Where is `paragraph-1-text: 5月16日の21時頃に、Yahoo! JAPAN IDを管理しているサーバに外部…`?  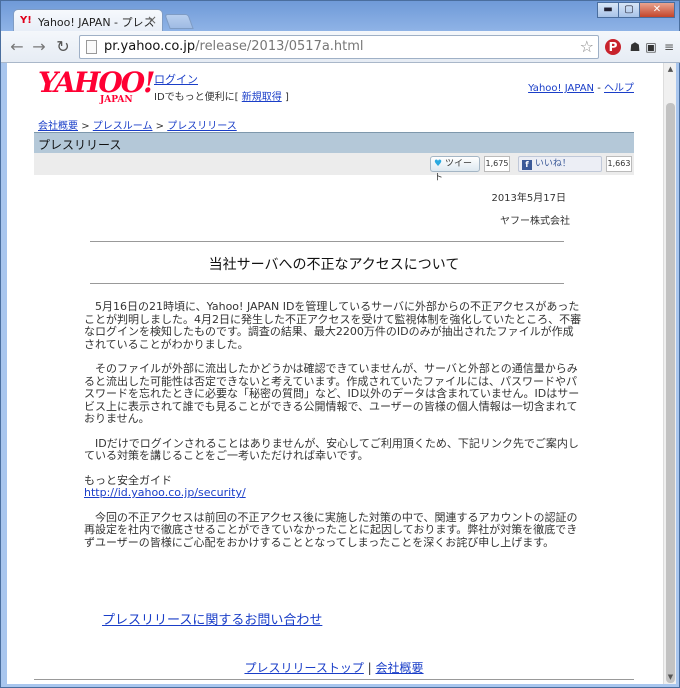 paragraph-1-text: 5月16日の21時頃に、Yahoo! JAPAN IDを管理しているサーバに外部… is located at coordinates (333, 325).